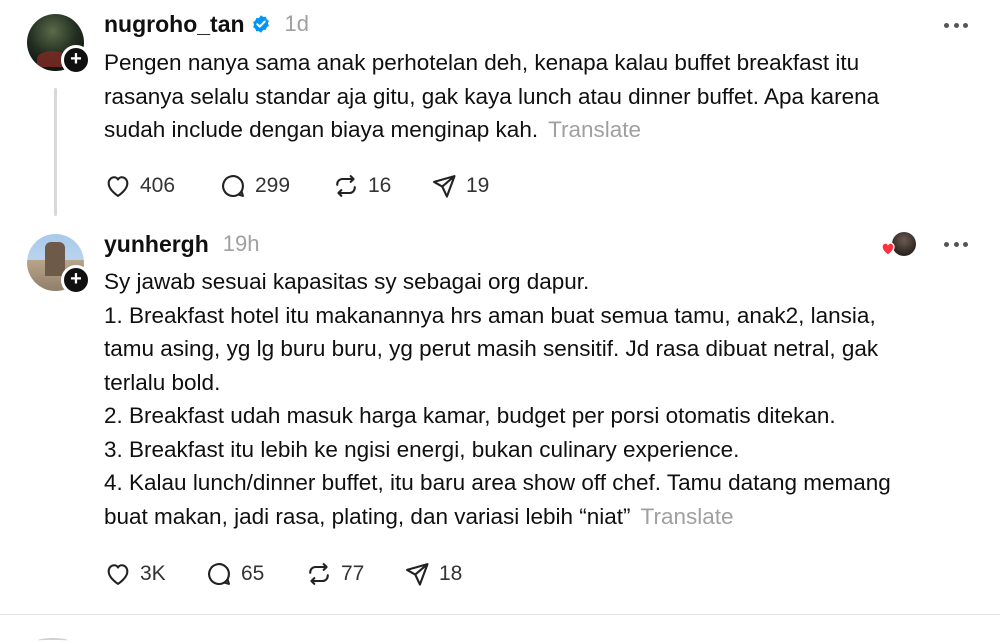 Image resolution: width=1000 pixels, height=643 pixels. I want to click on like-count: 406, so click(158, 185).